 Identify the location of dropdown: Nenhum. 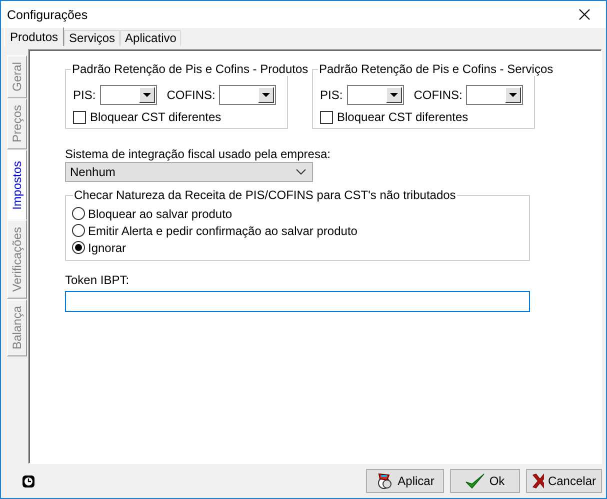
(189, 172).